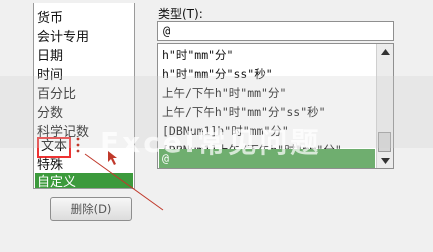 The width and height of the screenshot is (433, 252). What do you see at coordinates (91, 209) in the screenshot?
I see `delete-button: 删除(D)` at bounding box center [91, 209].